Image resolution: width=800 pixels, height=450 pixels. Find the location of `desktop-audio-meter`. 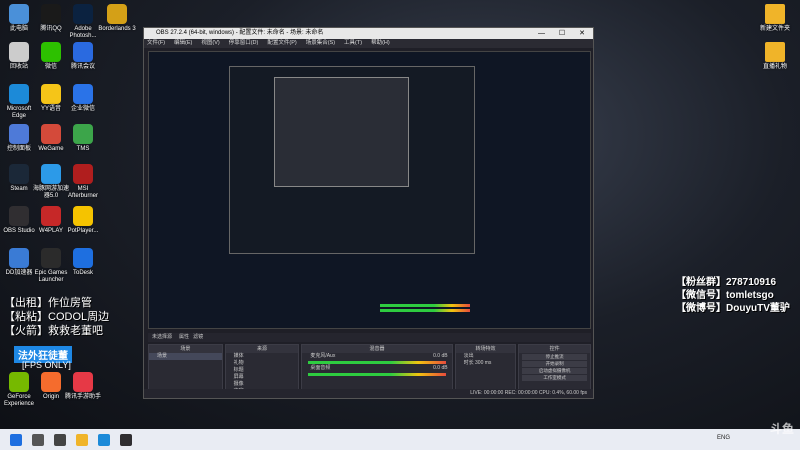

desktop-audio-meter is located at coordinates (377, 374).